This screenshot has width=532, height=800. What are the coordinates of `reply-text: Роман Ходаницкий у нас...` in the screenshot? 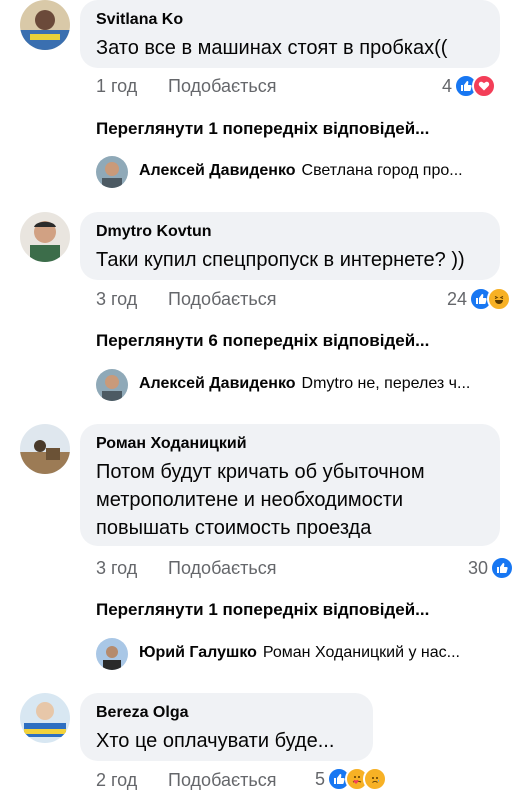 It's located at (361, 652).